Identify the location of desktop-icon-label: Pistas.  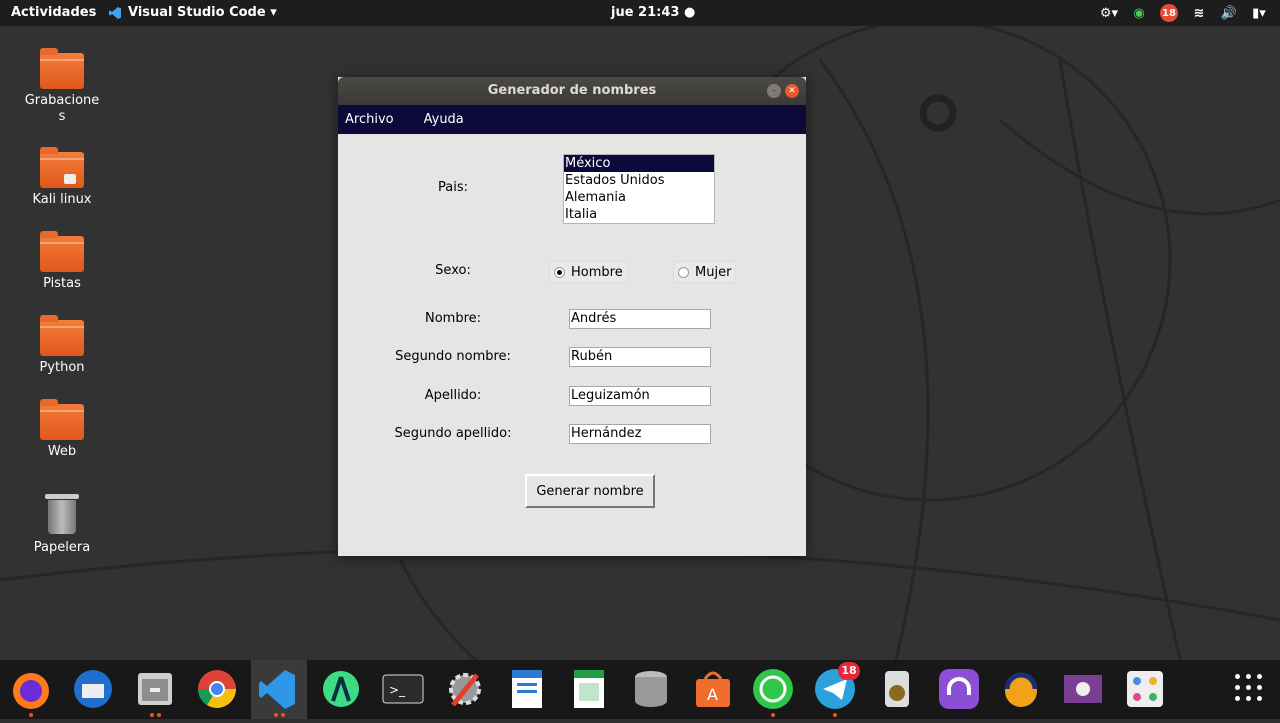
(62, 283).